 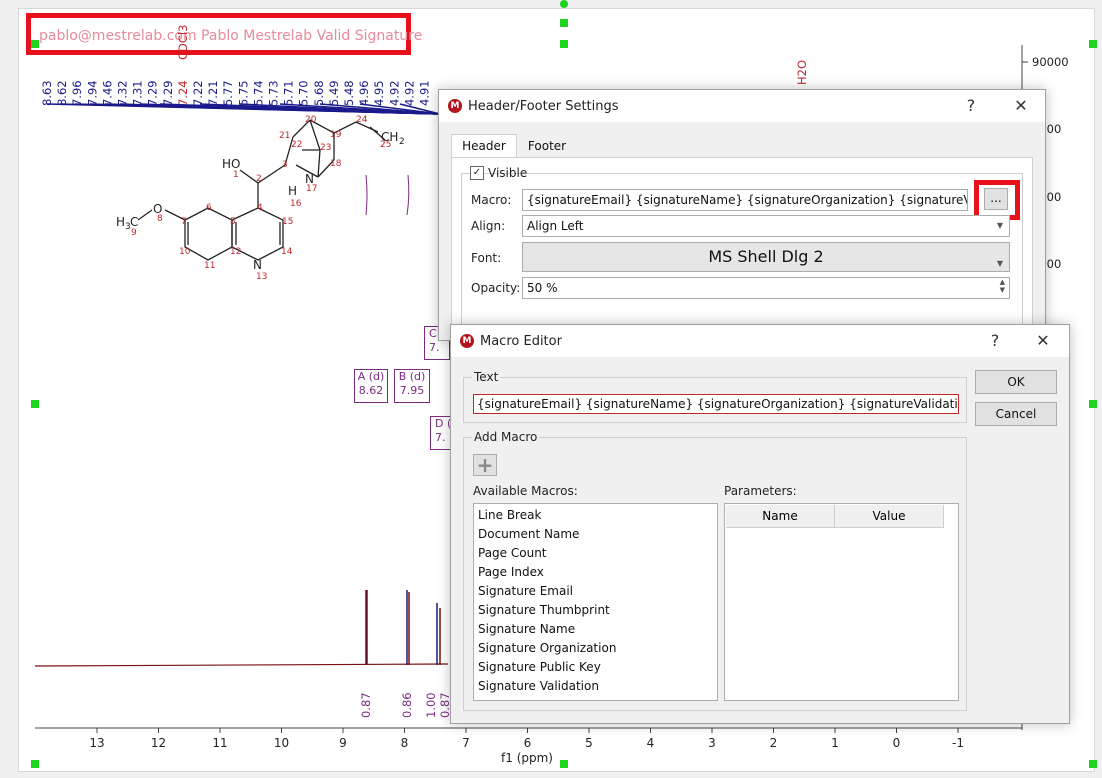 I want to click on peak-shift-label: 8.62, so click(x=62, y=93).